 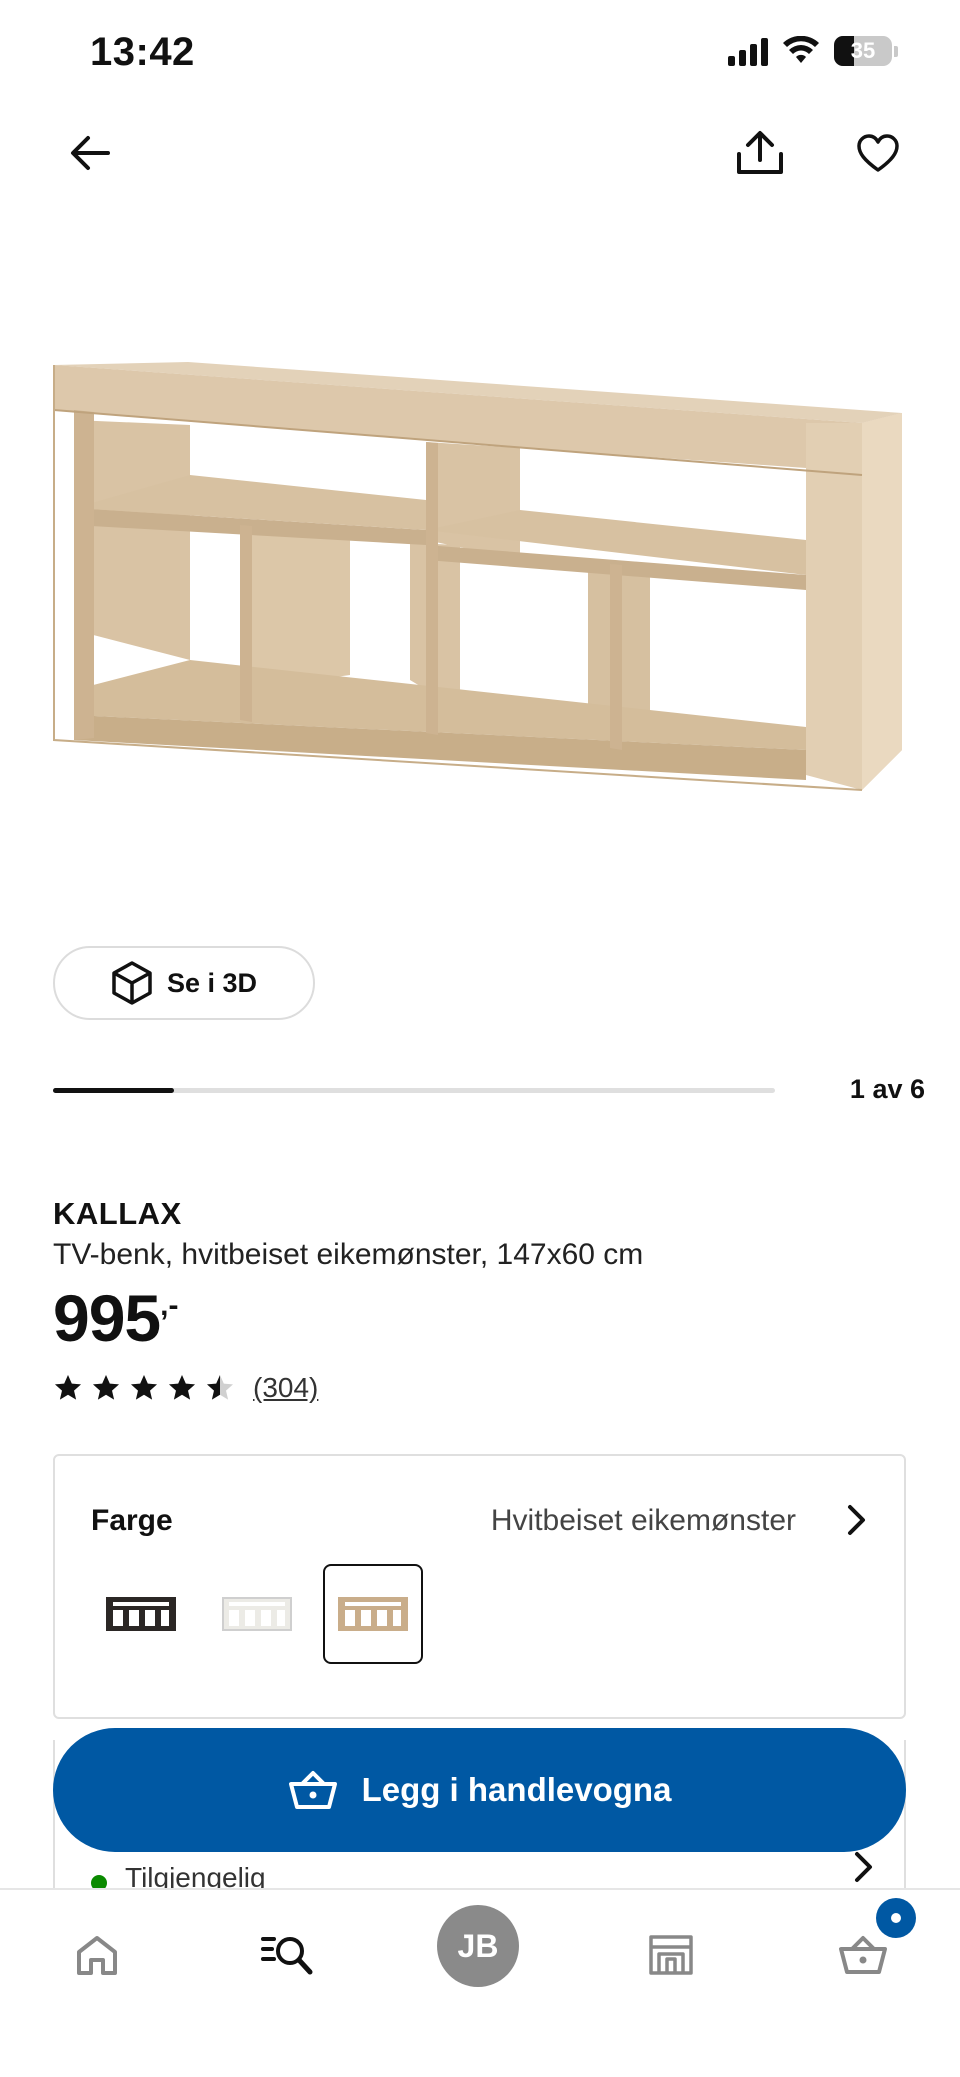 What do you see at coordinates (132, 983) in the screenshot?
I see `cube-icon` at bounding box center [132, 983].